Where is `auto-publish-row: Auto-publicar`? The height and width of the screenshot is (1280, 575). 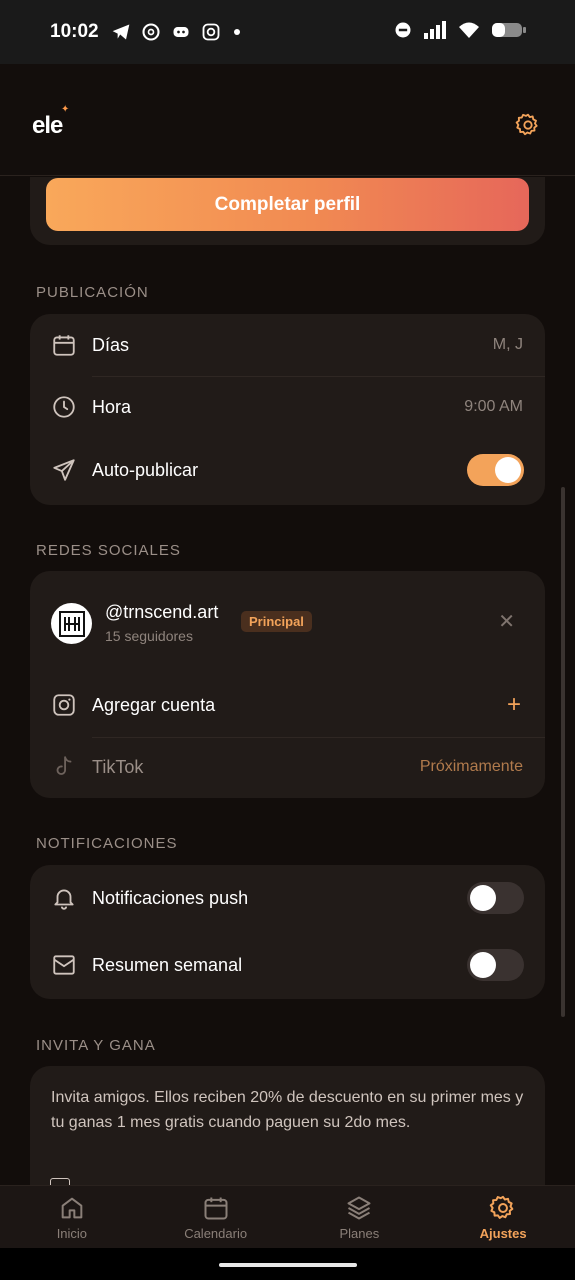
auto-publish-row: Auto-publicar is located at coordinates (287, 470).